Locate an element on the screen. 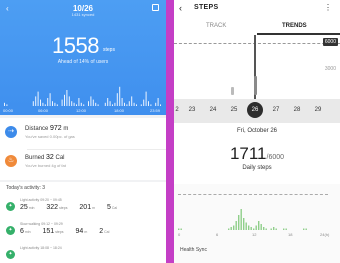 The image size is (340, 263). selected-date: Fri, October 26 is located at coordinates (256, 131).